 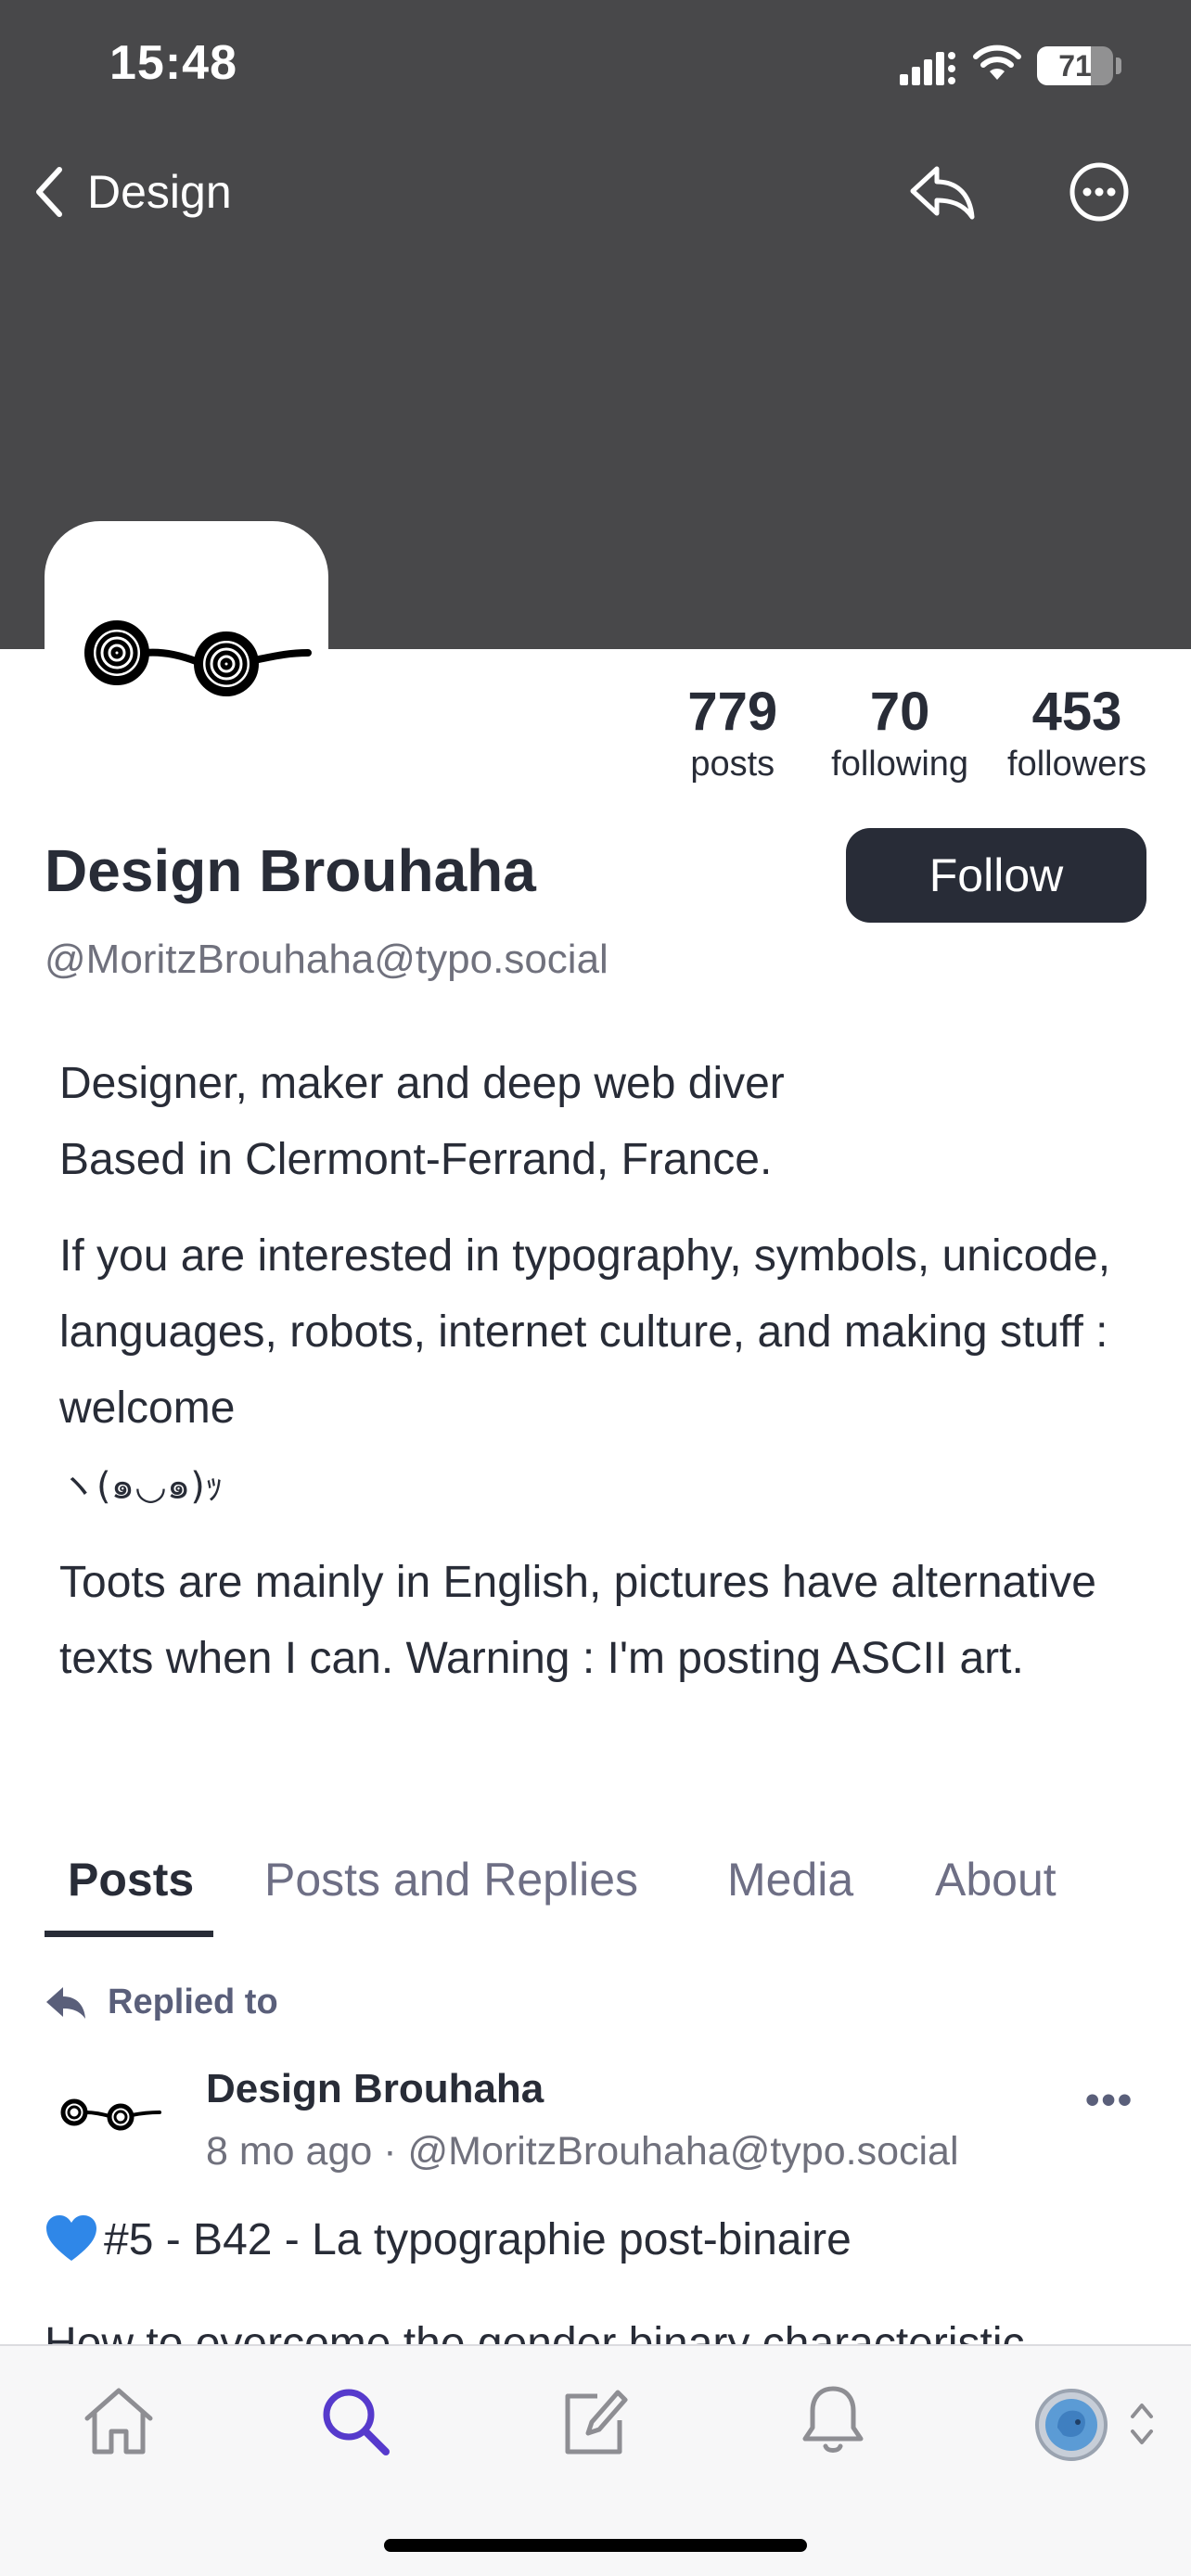 What do you see at coordinates (141, 1486) in the screenshot?
I see `bio-kaomoji: ヽ(๑◡๑)ｯ` at bounding box center [141, 1486].